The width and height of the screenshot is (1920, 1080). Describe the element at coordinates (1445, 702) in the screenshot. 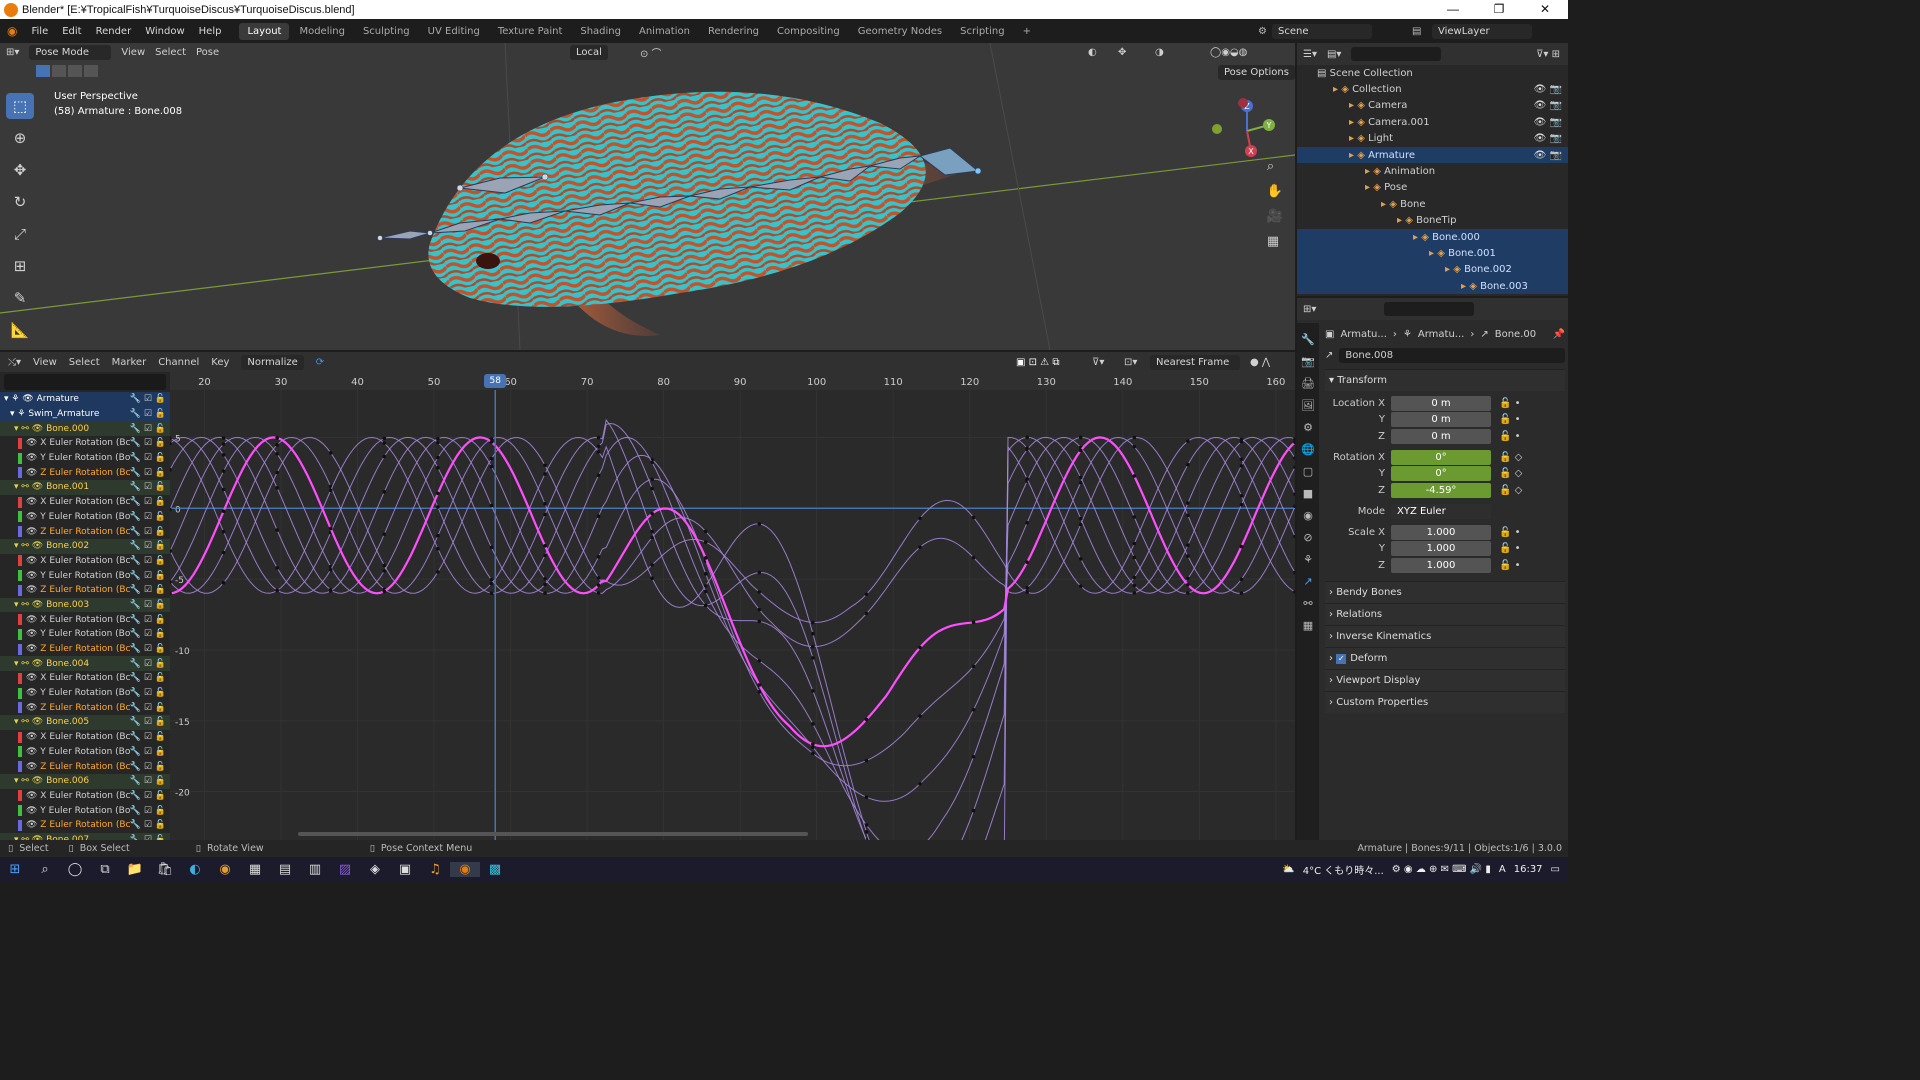

I see `custom-properties-panel: › Custom Properties` at that location.